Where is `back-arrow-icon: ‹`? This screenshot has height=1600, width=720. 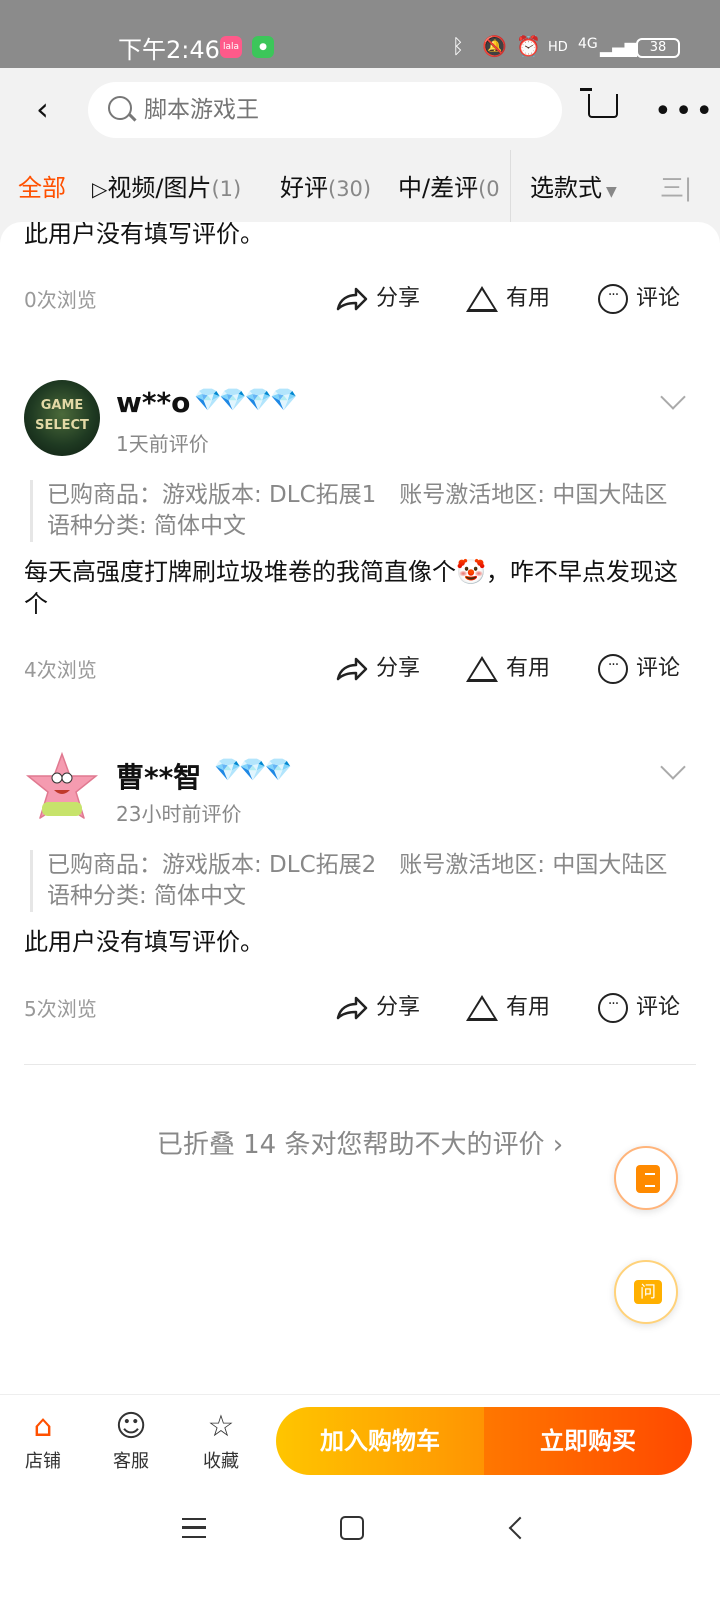
back-arrow-icon: ‹ is located at coordinates (42, 109).